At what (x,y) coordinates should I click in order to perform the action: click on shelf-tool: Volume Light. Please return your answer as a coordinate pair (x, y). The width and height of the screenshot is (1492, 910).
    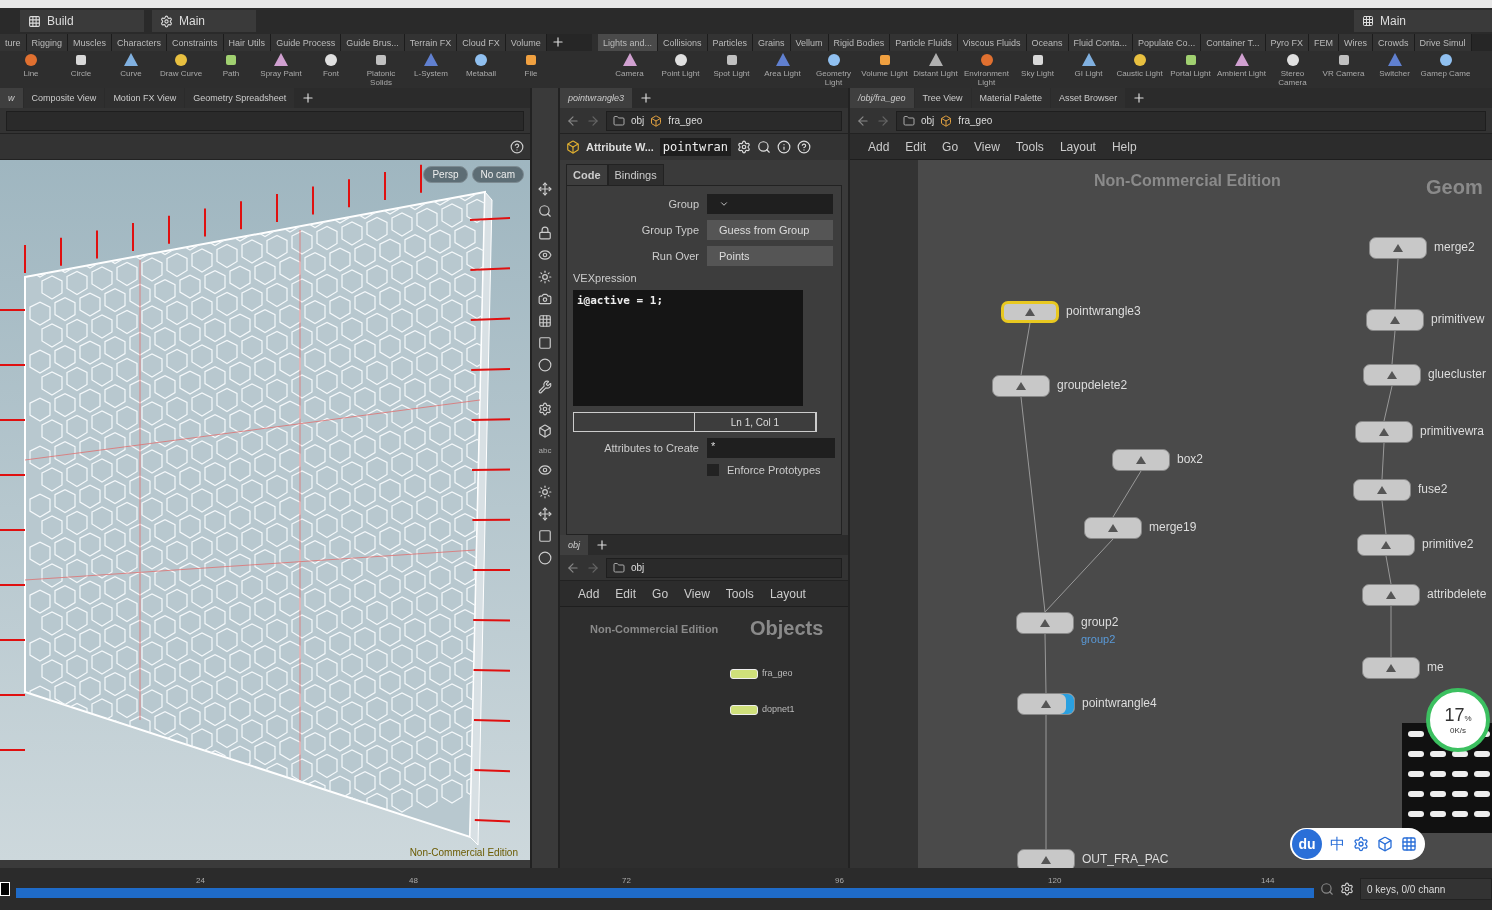
    Looking at the image, I should click on (884, 69).